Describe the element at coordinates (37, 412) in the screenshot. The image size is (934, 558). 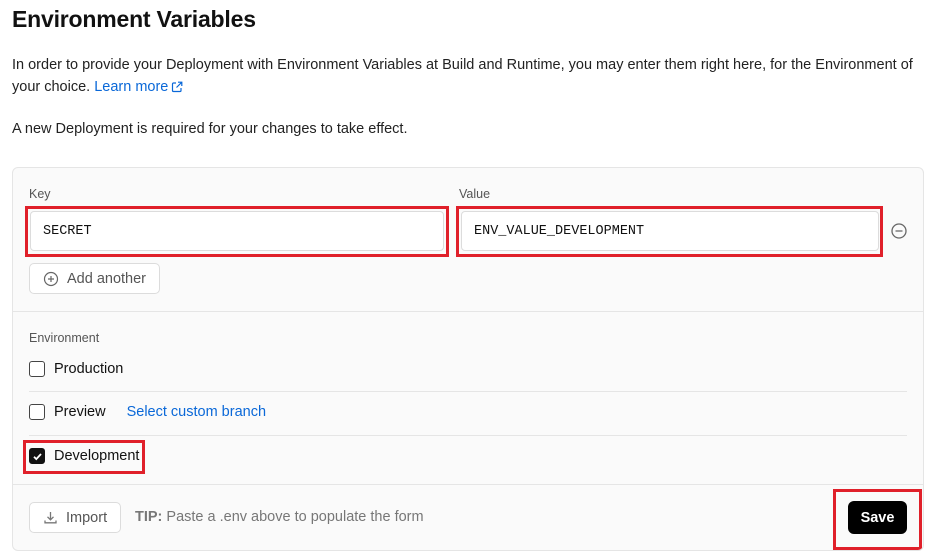
I see `preview-checkbox` at that location.